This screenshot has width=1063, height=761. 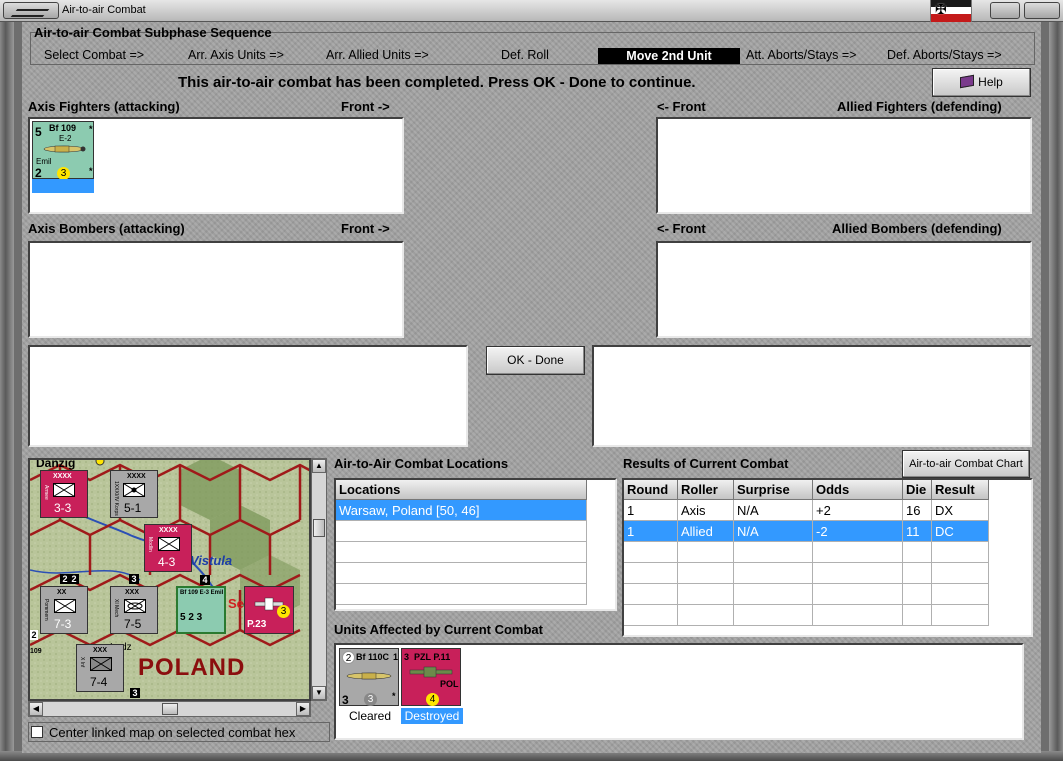 What do you see at coordinates (431, 677) in the screenshot?
I see `pzl-counter: 3 PZL P.11 POL 4` at bounding box center [431, 677].